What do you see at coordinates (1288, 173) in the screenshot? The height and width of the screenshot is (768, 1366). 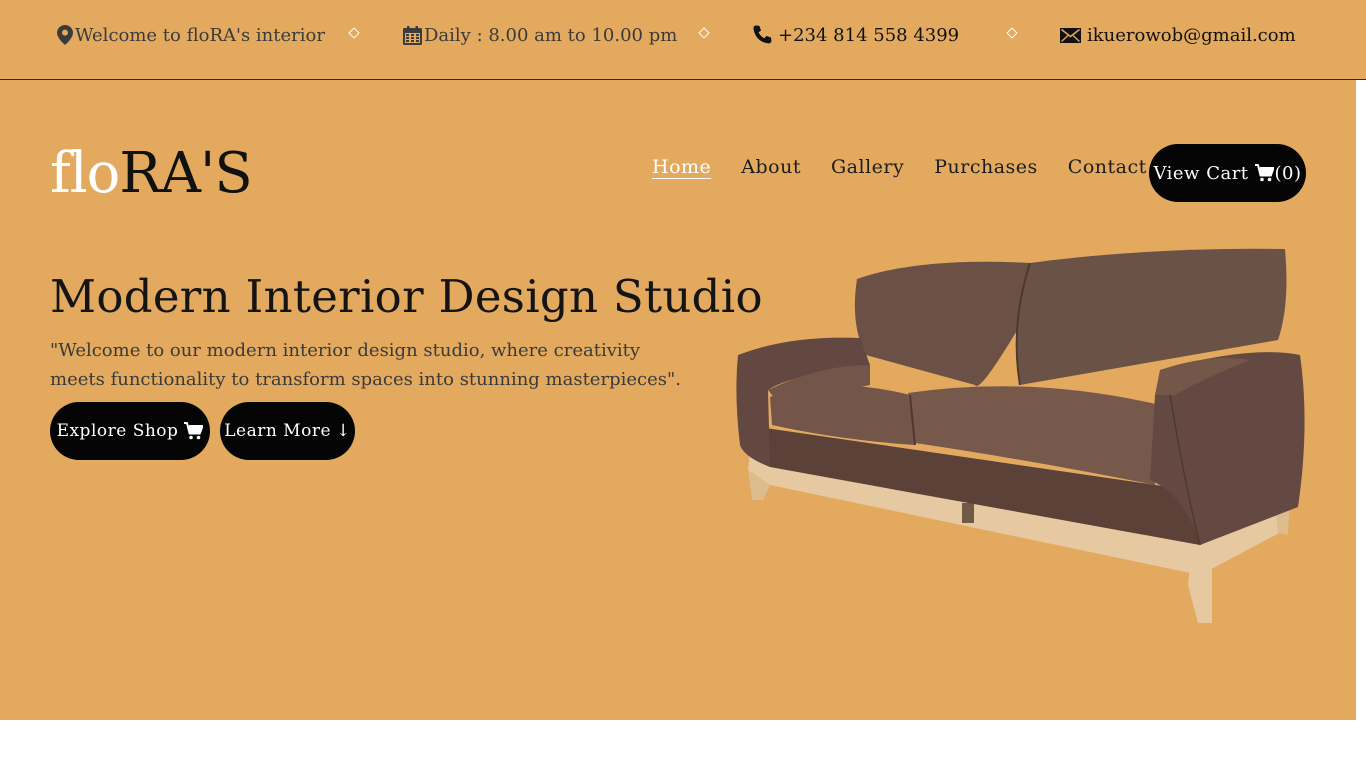 I see `cart-count: (0)` at bounding box center [1288, 173].